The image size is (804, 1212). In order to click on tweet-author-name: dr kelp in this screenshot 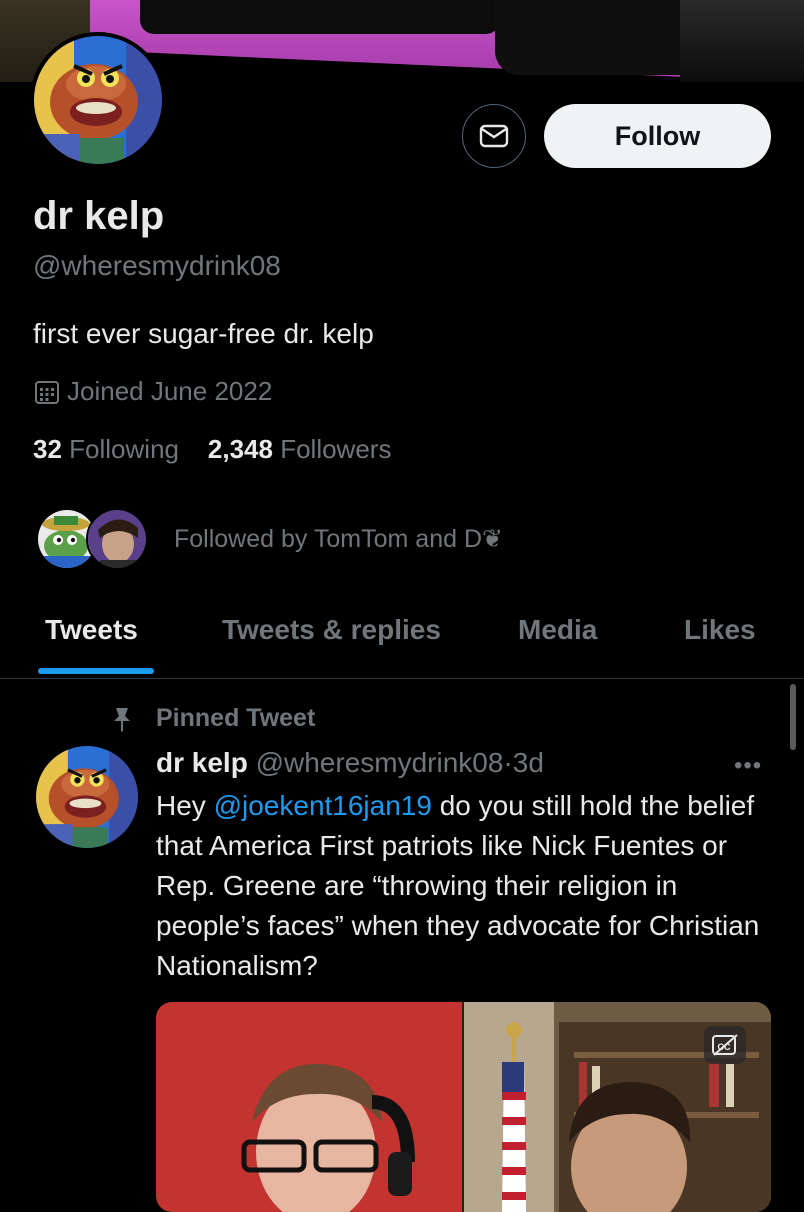, I will do `click(202, 762)`.